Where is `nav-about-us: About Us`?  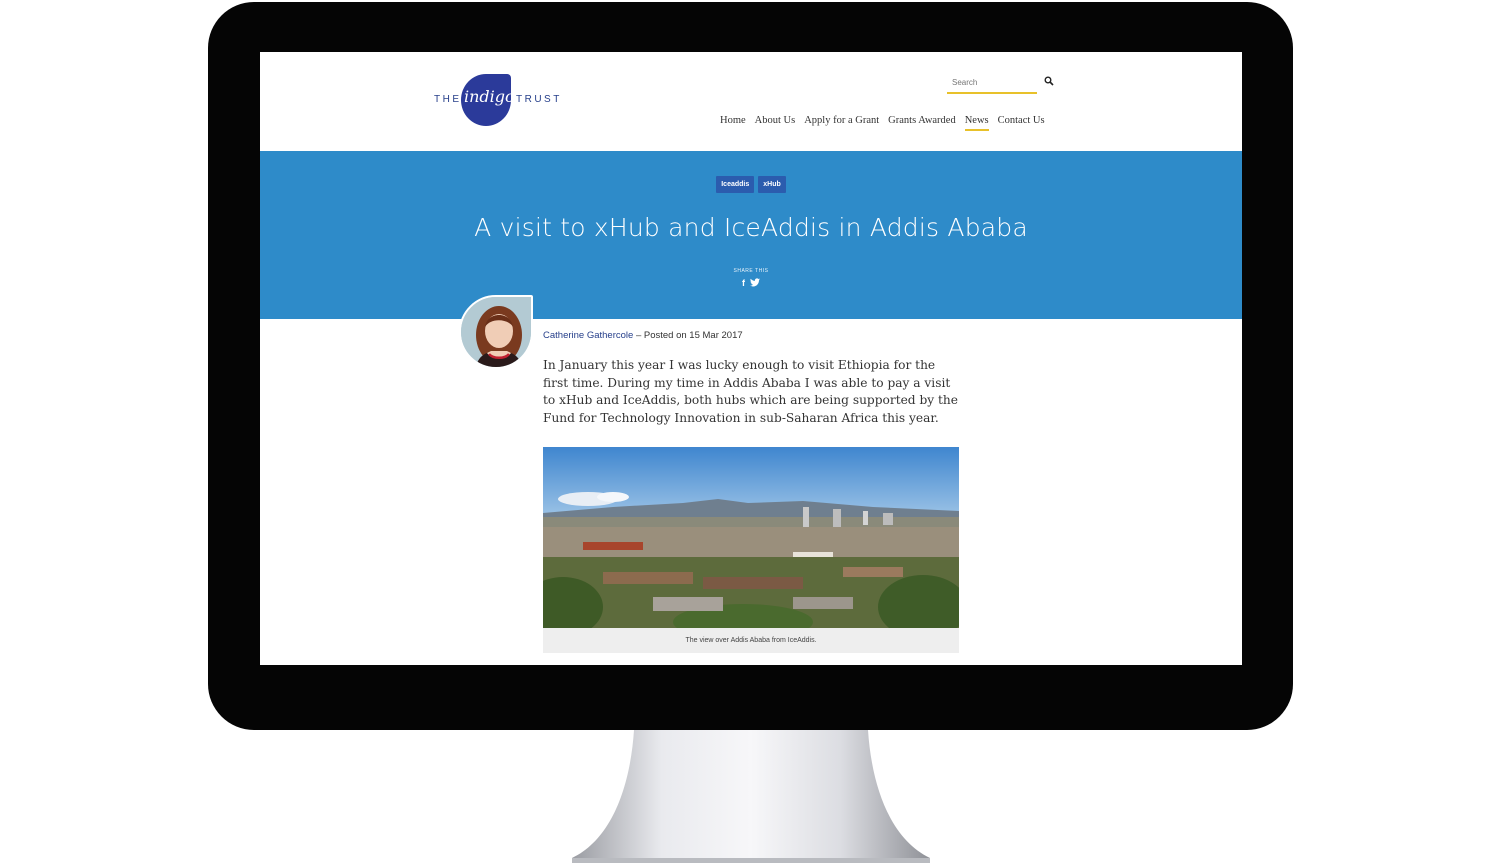
nav-about-us: About Us is located at coordinates (775, 123).